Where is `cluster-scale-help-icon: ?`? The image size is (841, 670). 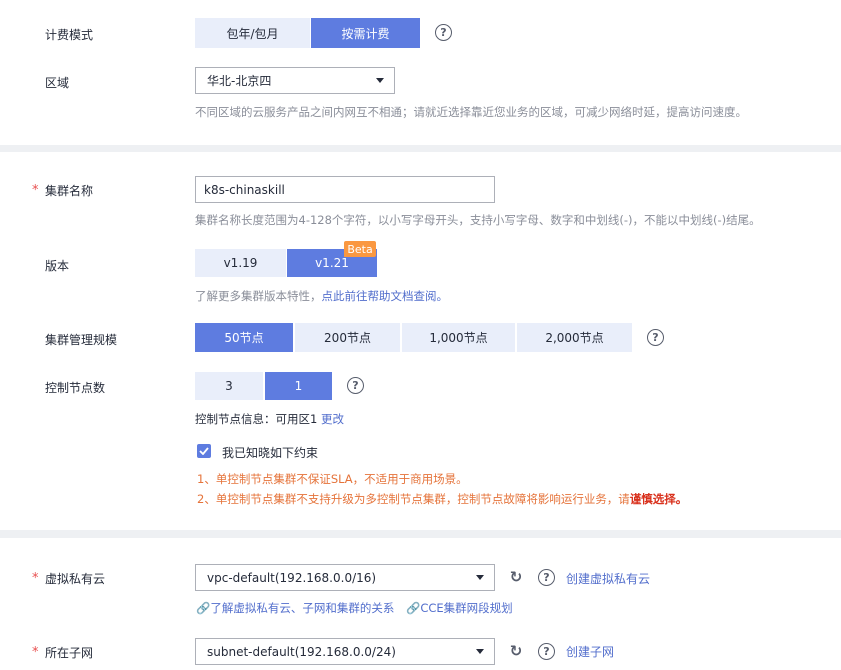
cluster-scale-help-icon: ? is located at coordinates (655, 337).